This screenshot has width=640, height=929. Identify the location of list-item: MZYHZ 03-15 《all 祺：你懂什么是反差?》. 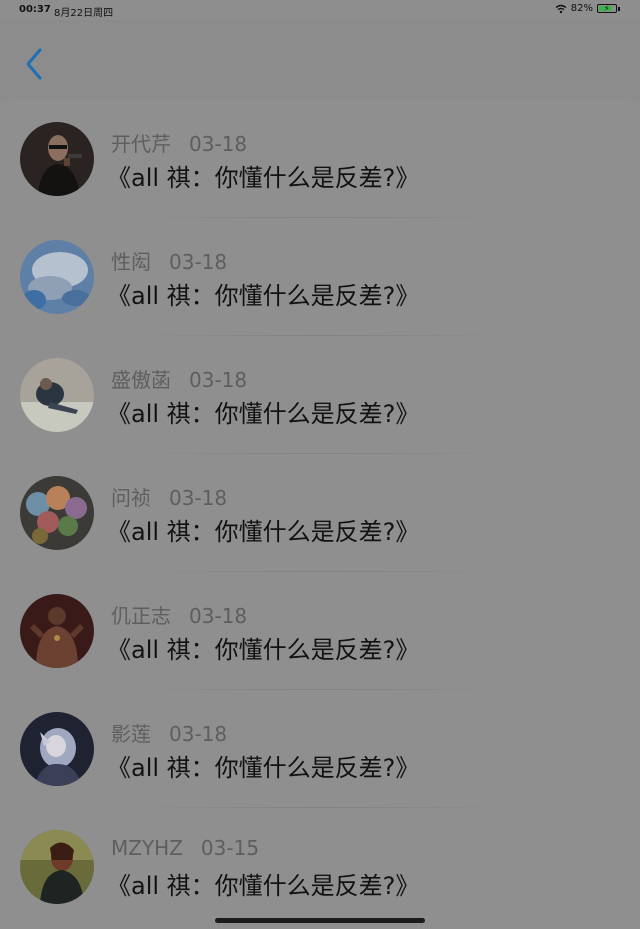
(320, 867).